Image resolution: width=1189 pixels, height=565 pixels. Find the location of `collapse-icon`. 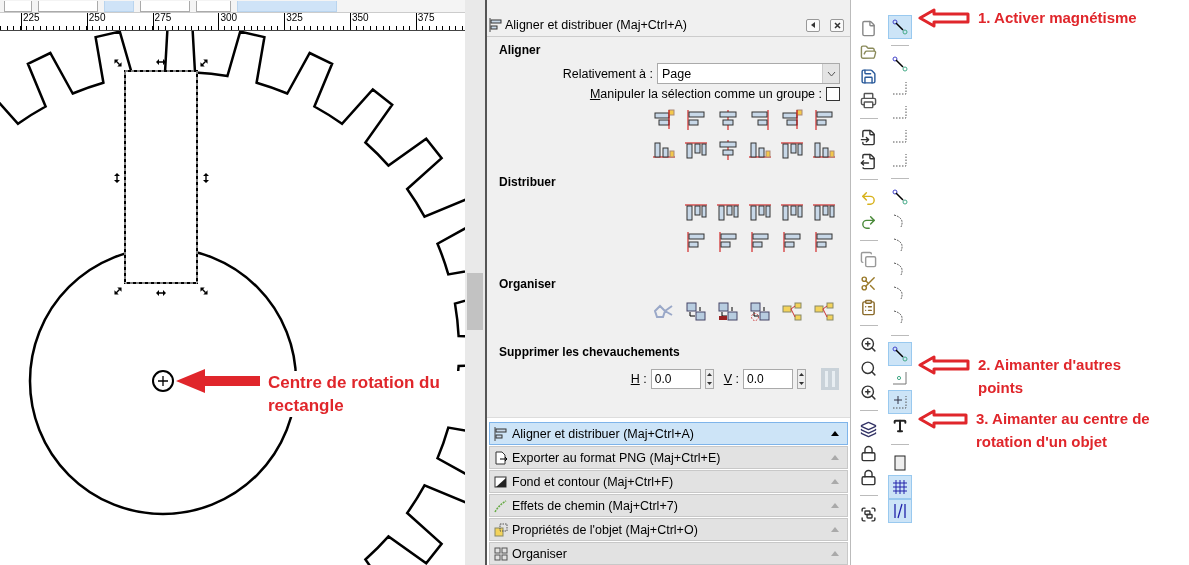

collapse-icon is located at coordinates (813, 25).